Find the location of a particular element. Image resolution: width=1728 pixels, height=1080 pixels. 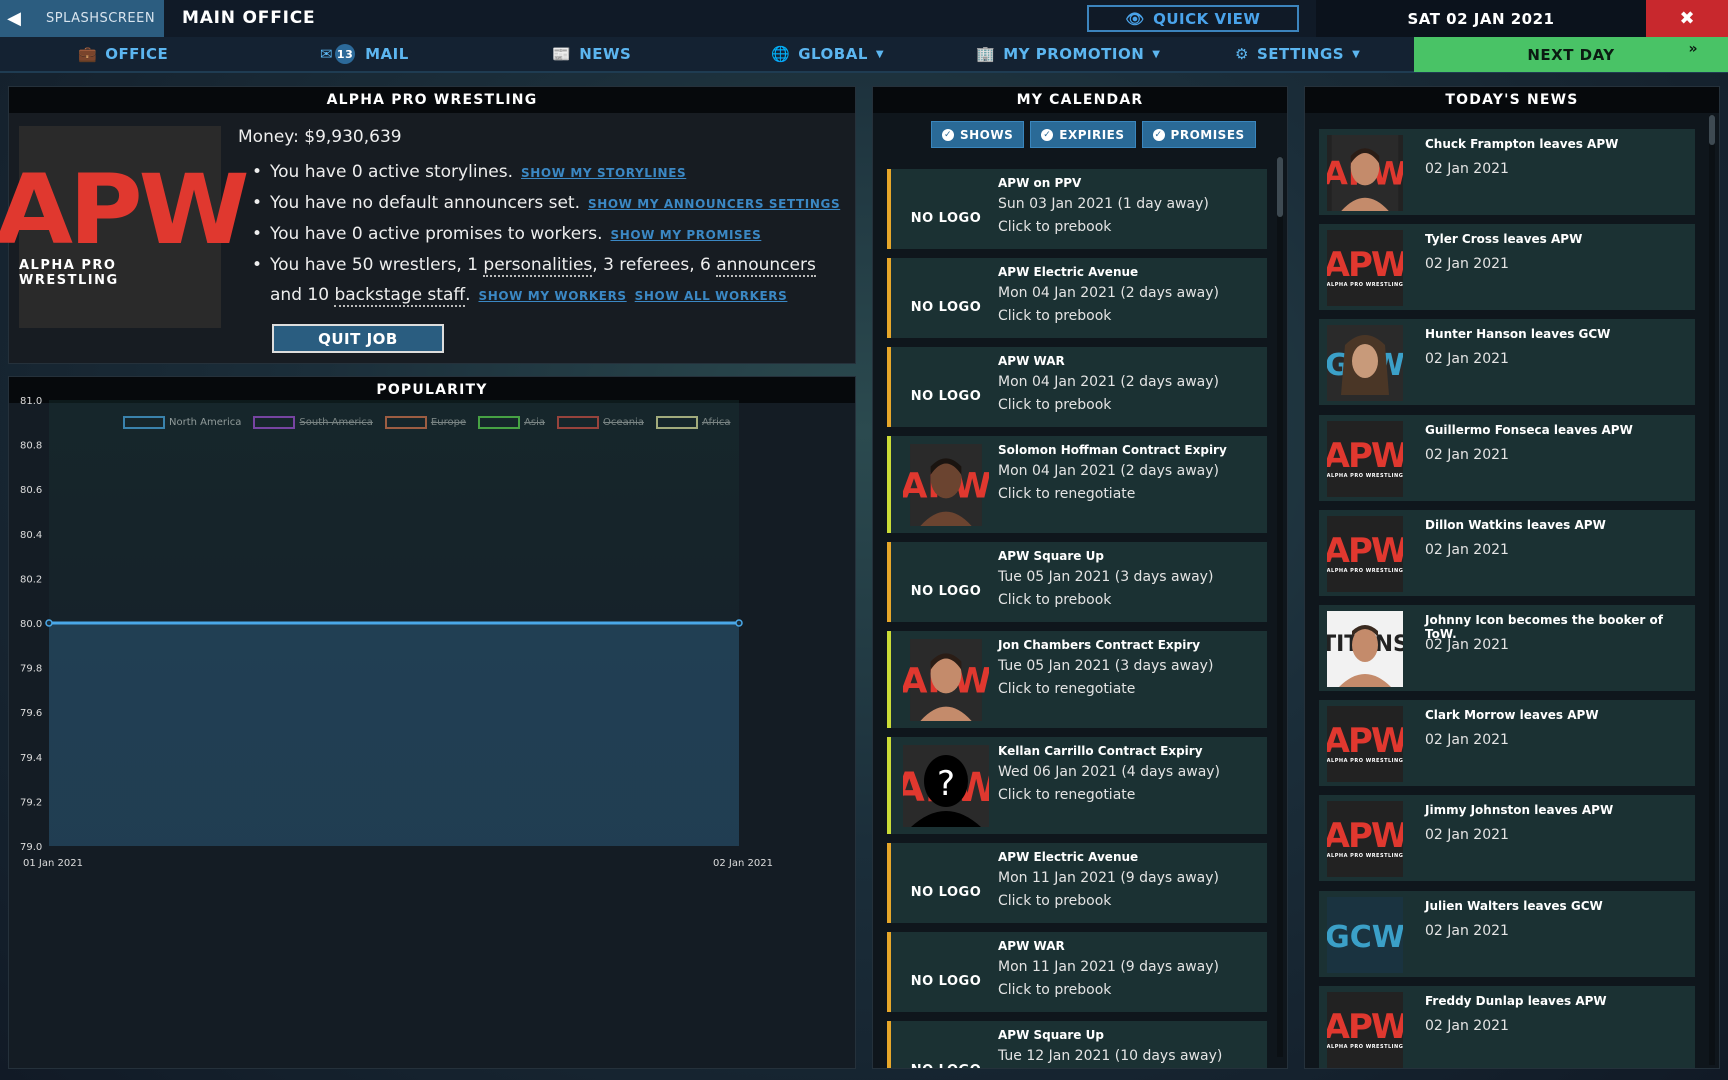

briefcase-icon: 💼 is located at coordinates (88, 54).